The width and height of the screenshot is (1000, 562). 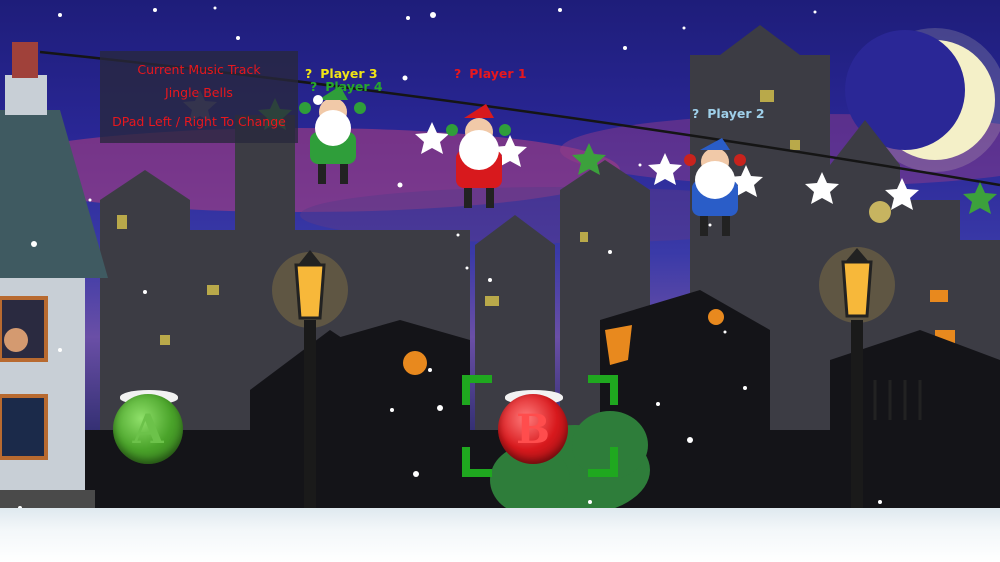 What do you see at coordinates (458, 73) in the screenshot?
I see `player-1-status: ?` at bounding box center [458, 73].